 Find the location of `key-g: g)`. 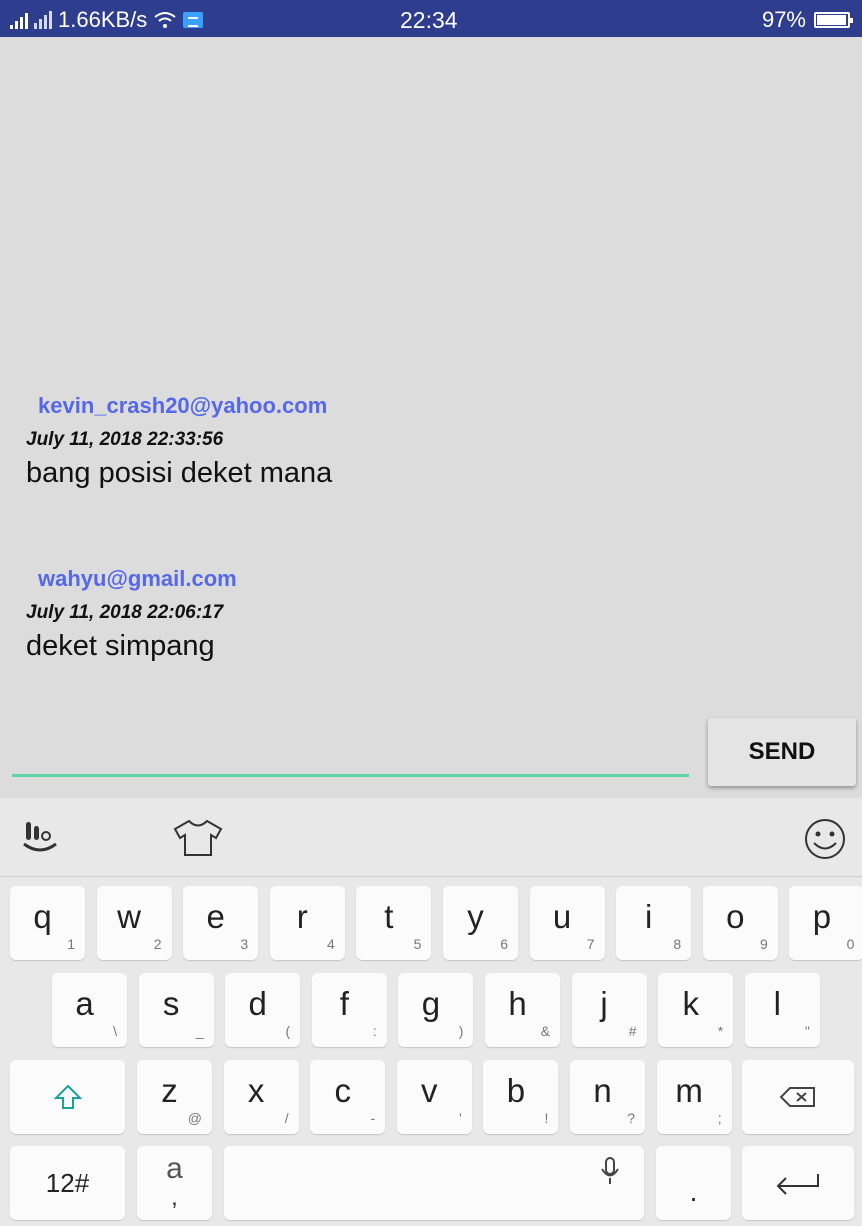

key-g: g) is located at coordinates (436, 1010).